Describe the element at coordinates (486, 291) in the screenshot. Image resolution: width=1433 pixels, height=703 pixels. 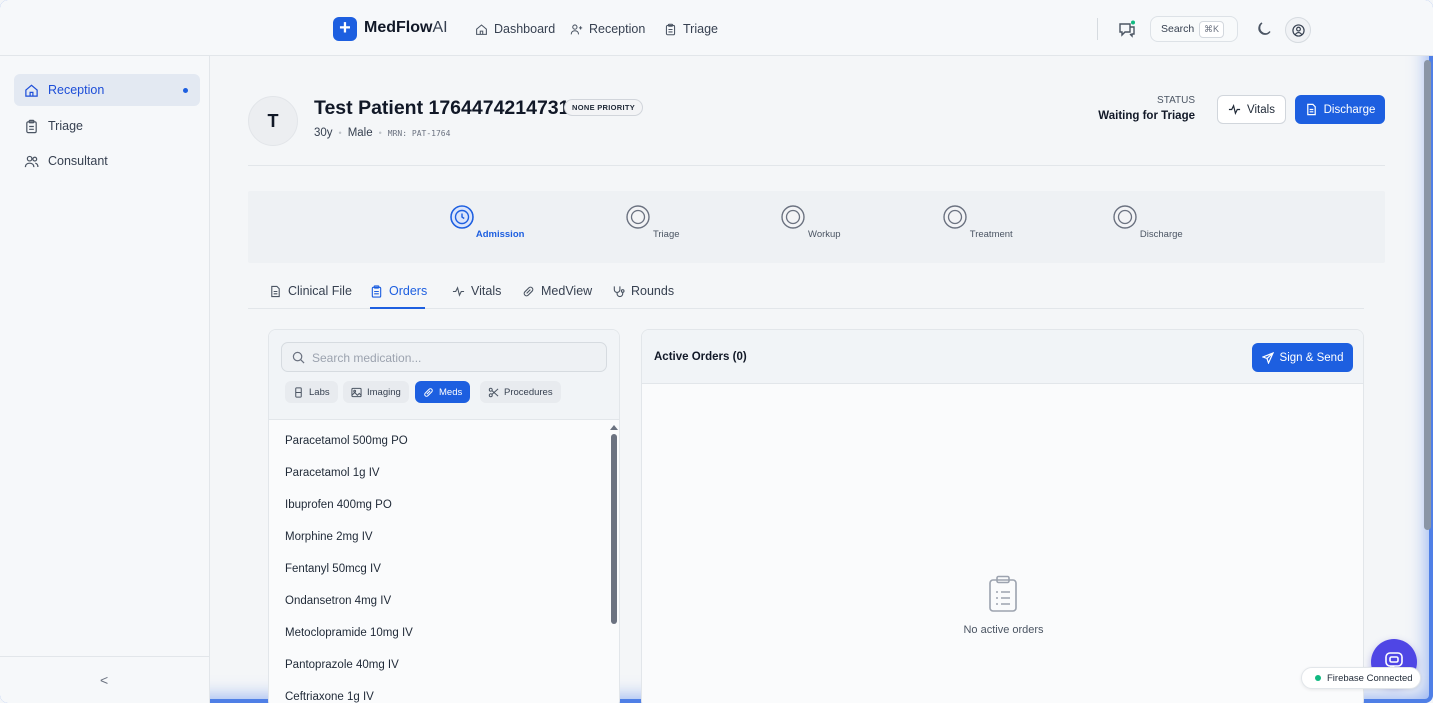
I see `tab-label: Vitals` at that location.